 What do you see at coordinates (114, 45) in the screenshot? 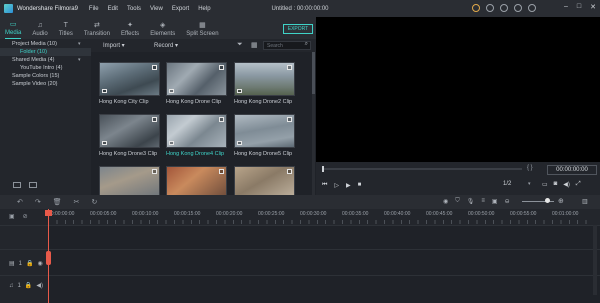
I see `import-dropdown: Import ▾` at bounding box center [114, 45].